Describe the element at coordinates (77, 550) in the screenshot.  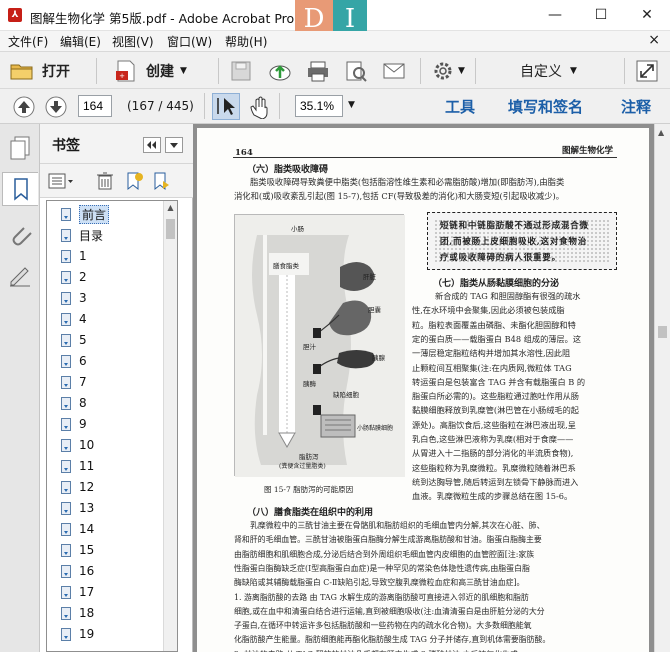
I see `bookmark-item: 15` at that location.